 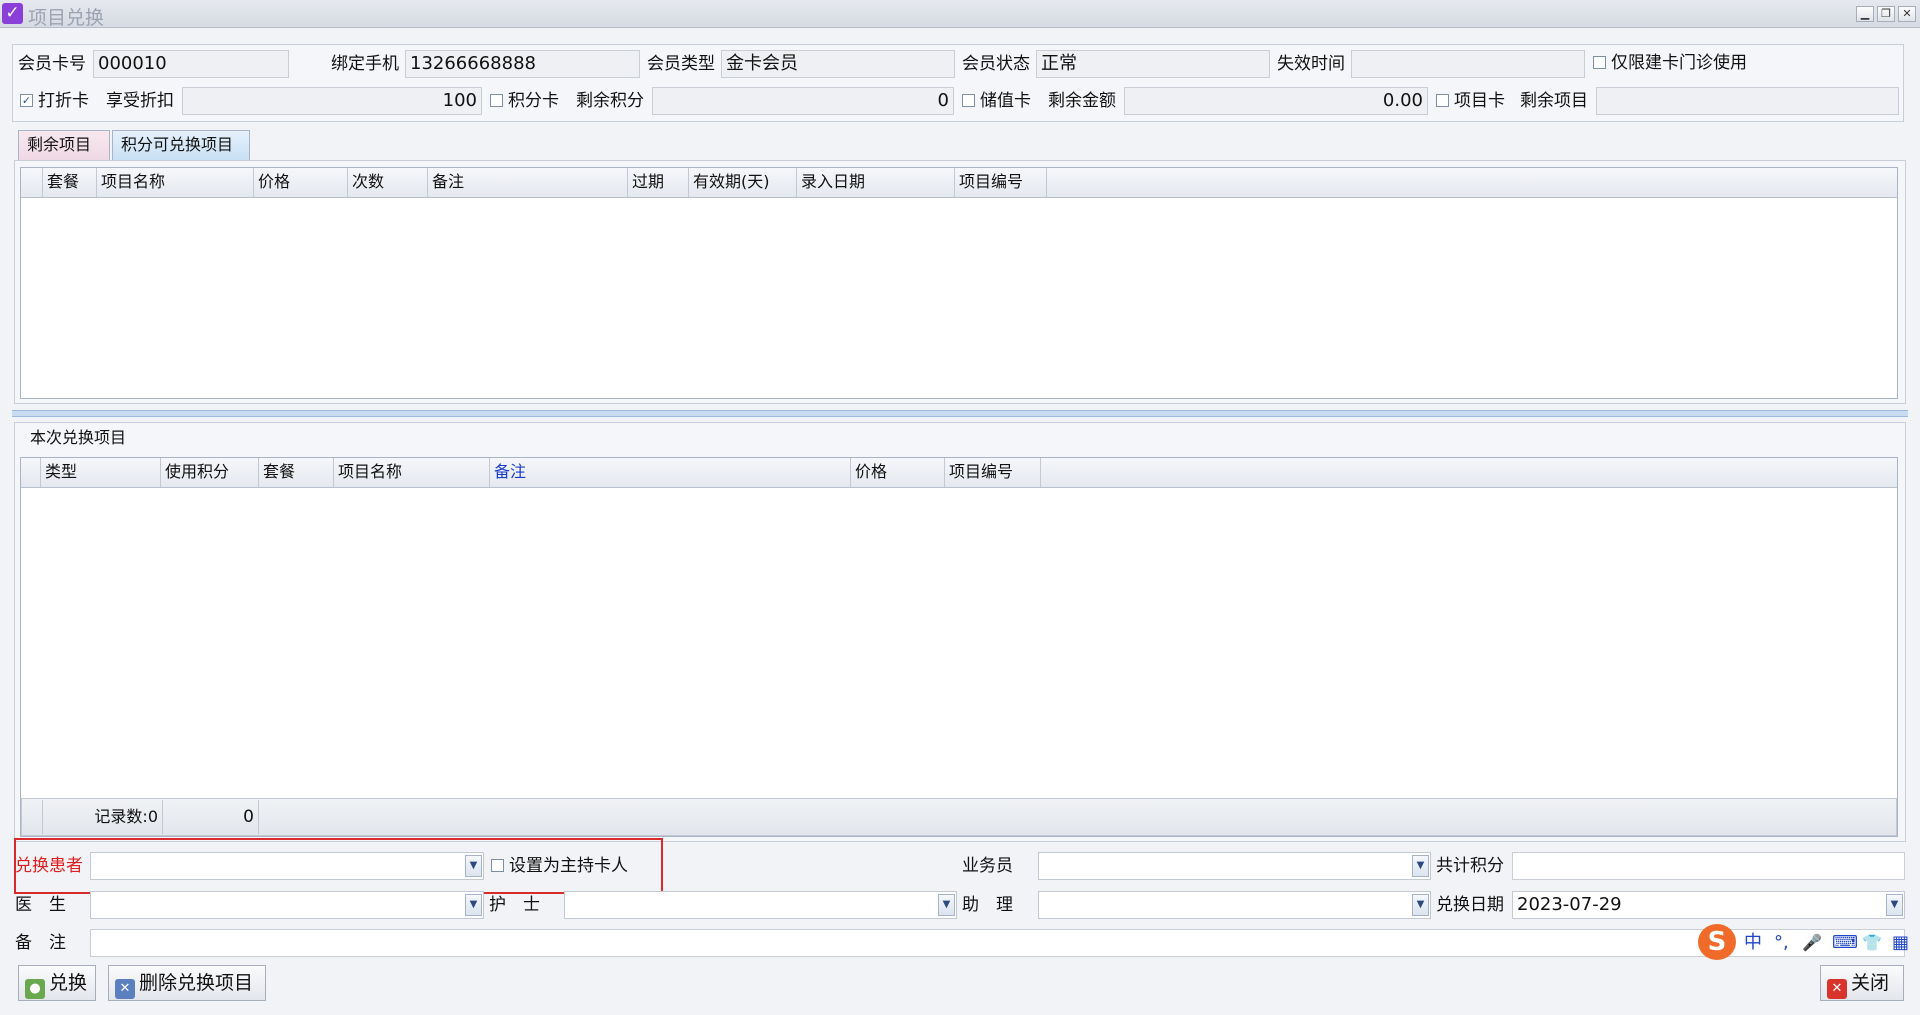 I want to click on discount-rate-label: 享受折扣, so click(x=140, y=101).